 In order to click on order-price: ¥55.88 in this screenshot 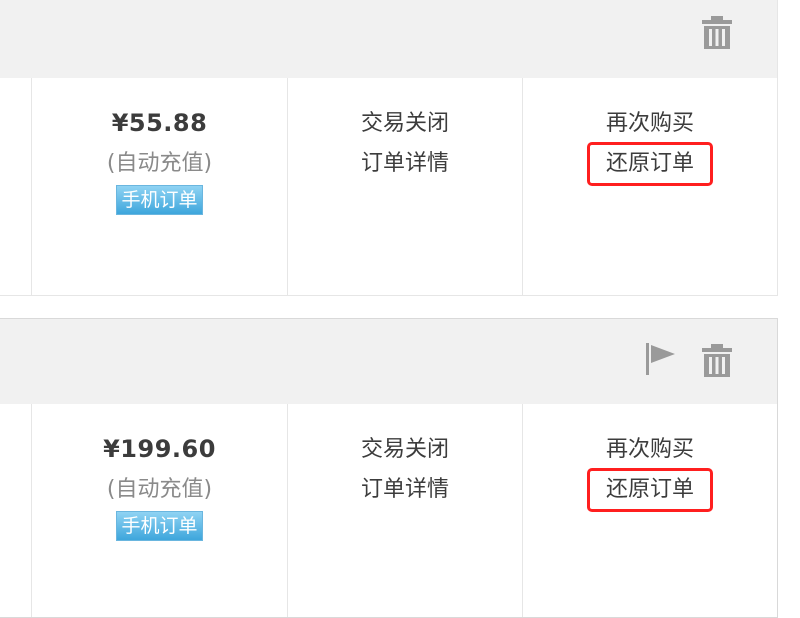, I will do `click(159, 123)`.